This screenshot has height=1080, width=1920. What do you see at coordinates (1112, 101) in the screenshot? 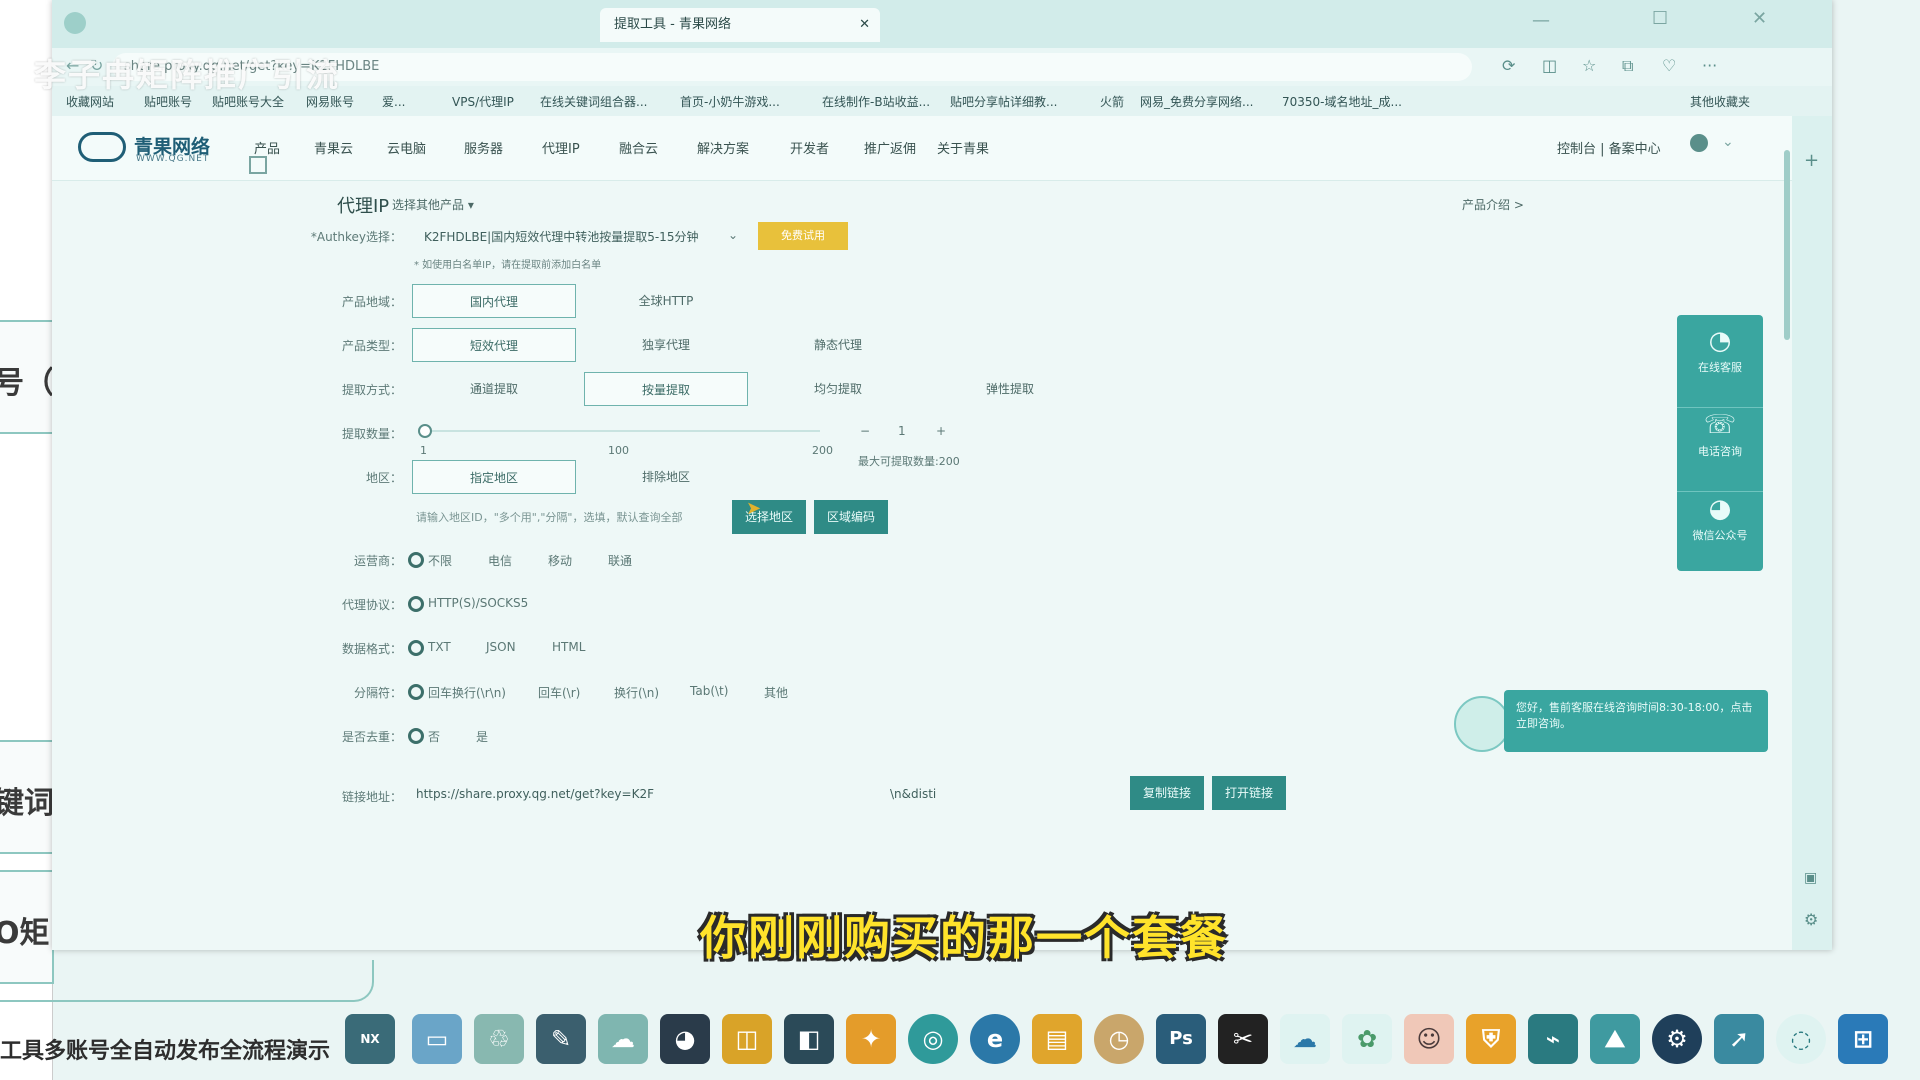
I see `bookmark-item: 火箭` at bounding box center [1112, 101].